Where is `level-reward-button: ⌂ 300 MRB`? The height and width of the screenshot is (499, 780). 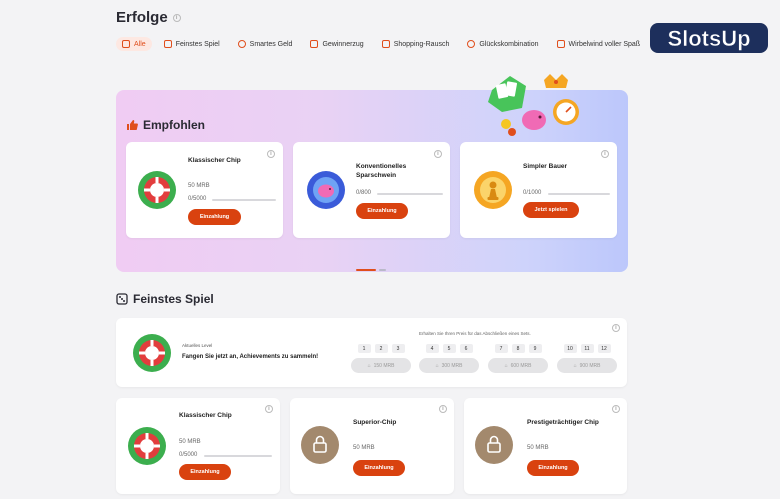 level-reward-button: ⌂ 300 MRB is located at coordinates (449, 365).